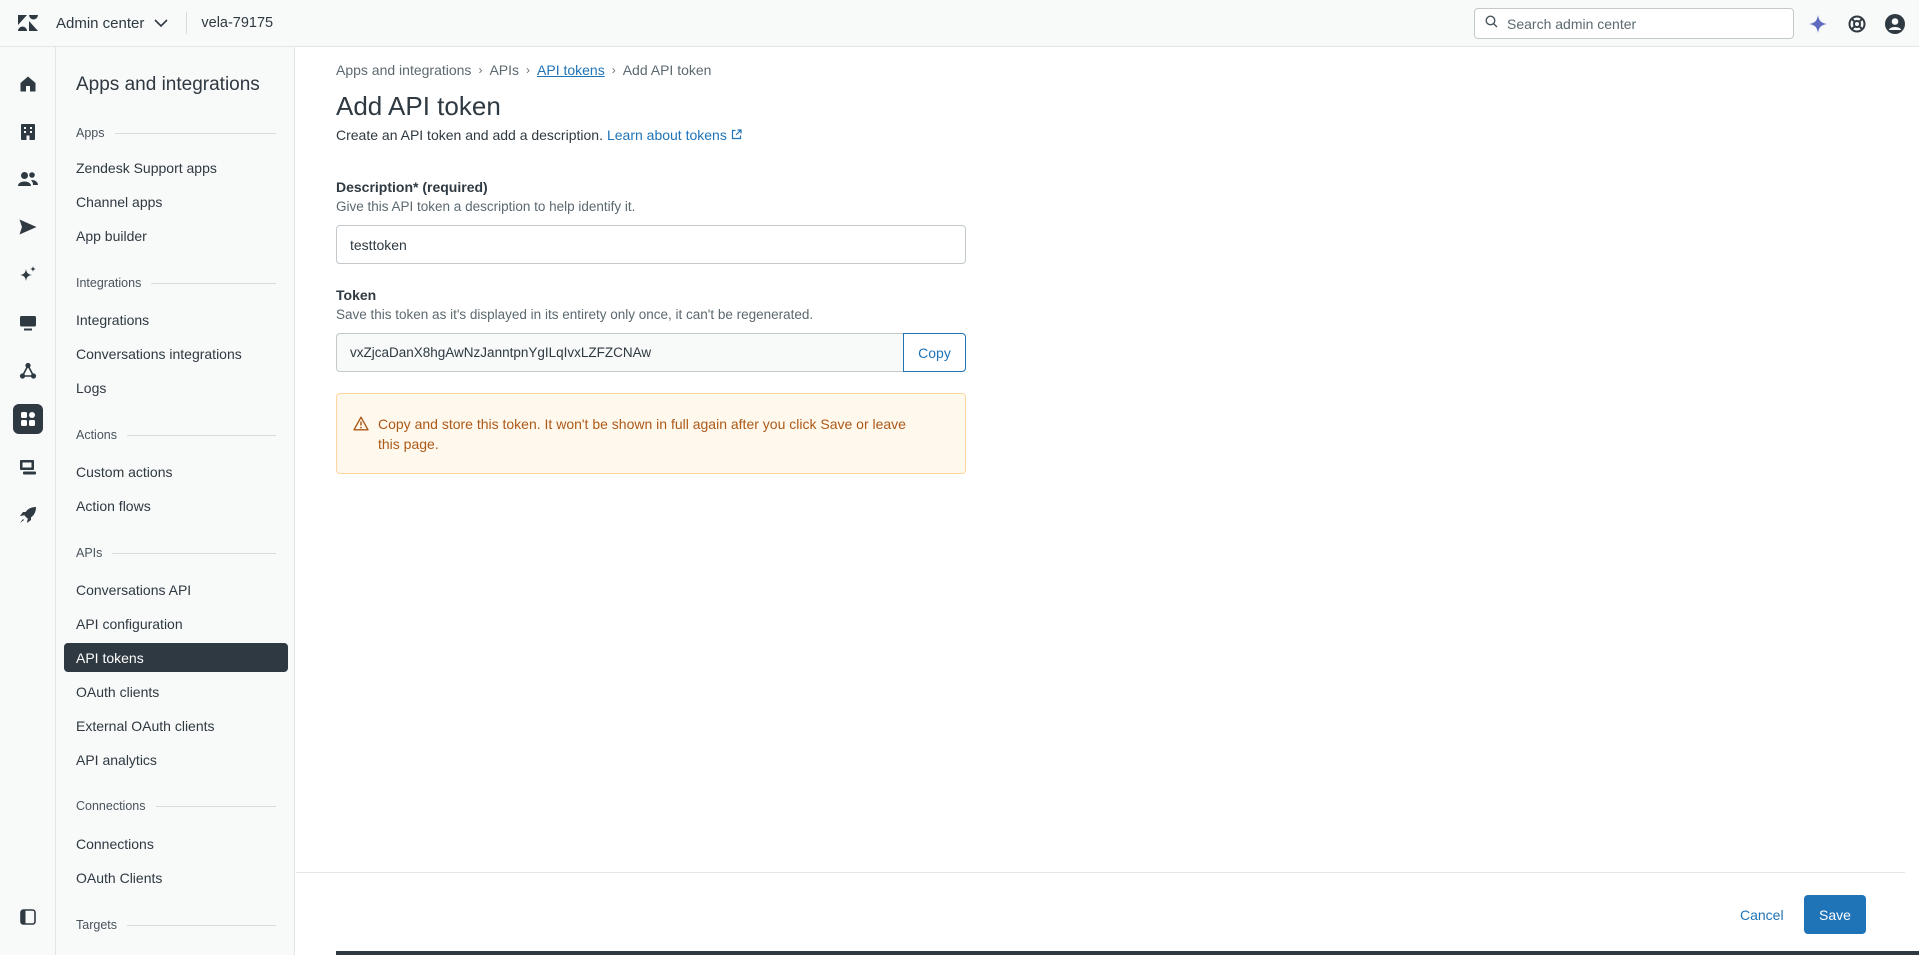 Image resolution: width=1919 pixels, height=955 pixels. Describe the element at coordinates (356, 295) in the screenshot. I see `token-label: Token` at that location.